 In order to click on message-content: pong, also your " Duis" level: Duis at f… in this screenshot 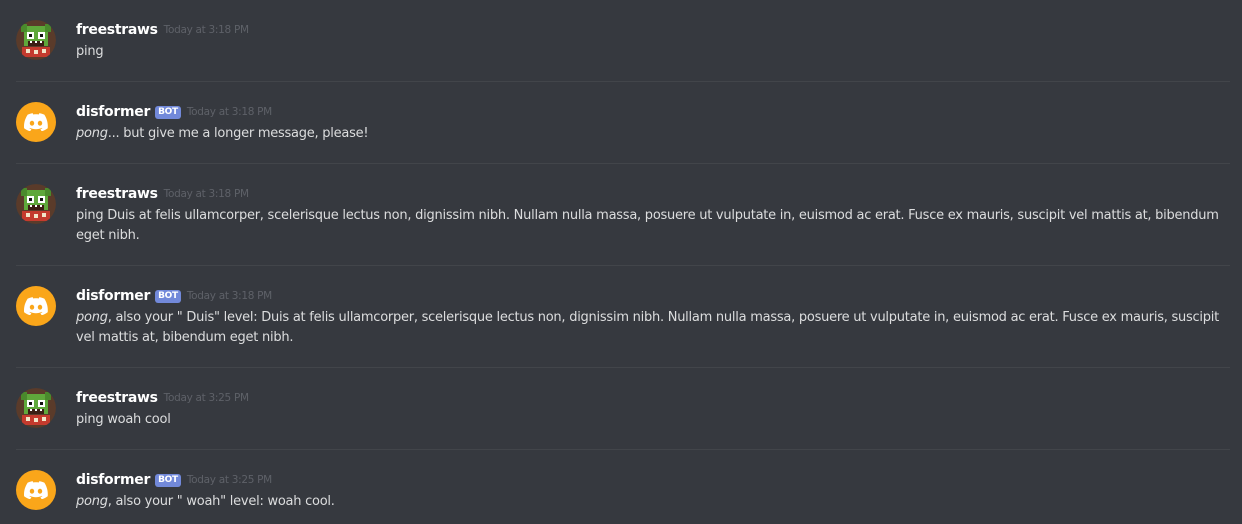, I will do `click(652, 328)`.